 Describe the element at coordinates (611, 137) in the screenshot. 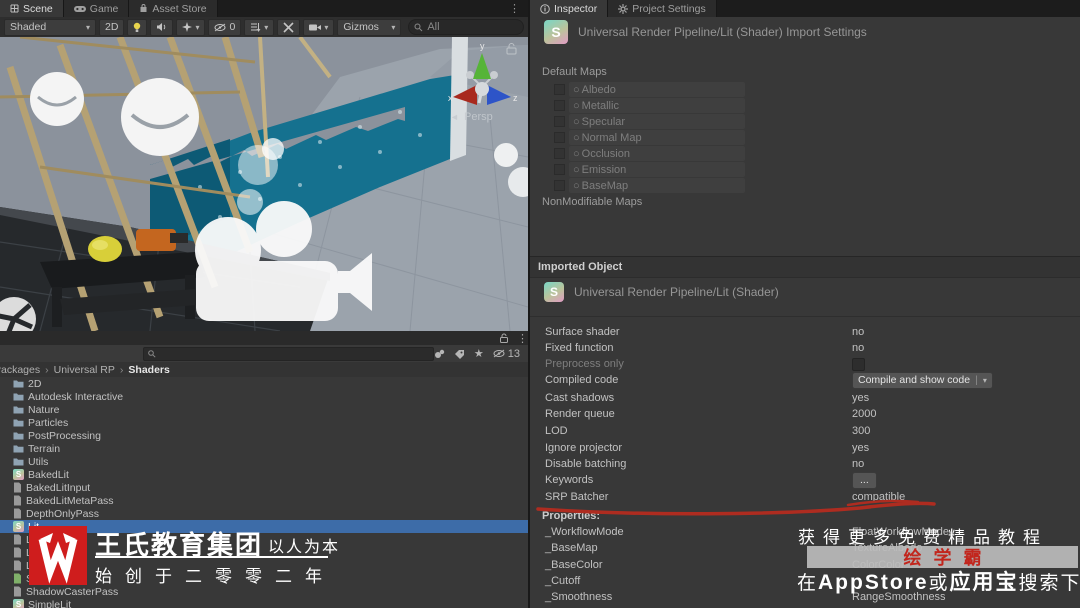

I see `map-label: Normal Map` at that location.